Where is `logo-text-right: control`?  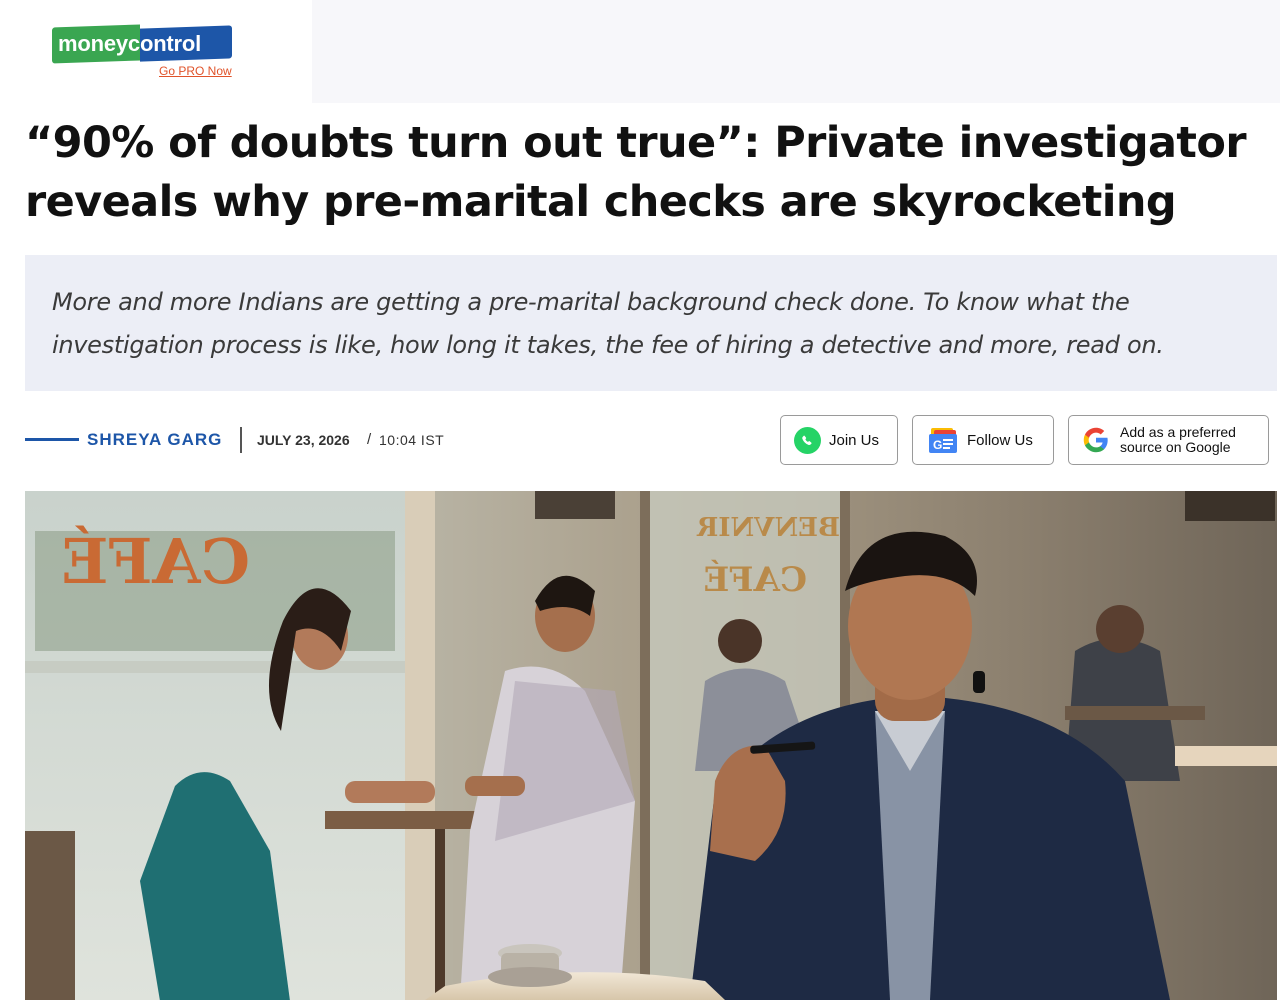
logo-text-right: control is located at coordinates (164, 43).